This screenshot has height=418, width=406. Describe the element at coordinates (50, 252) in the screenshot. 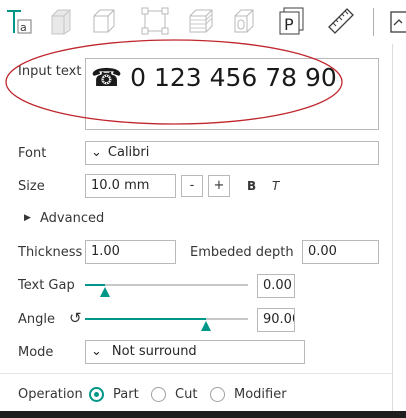

I see `thickness-label: Thickness` at that location.